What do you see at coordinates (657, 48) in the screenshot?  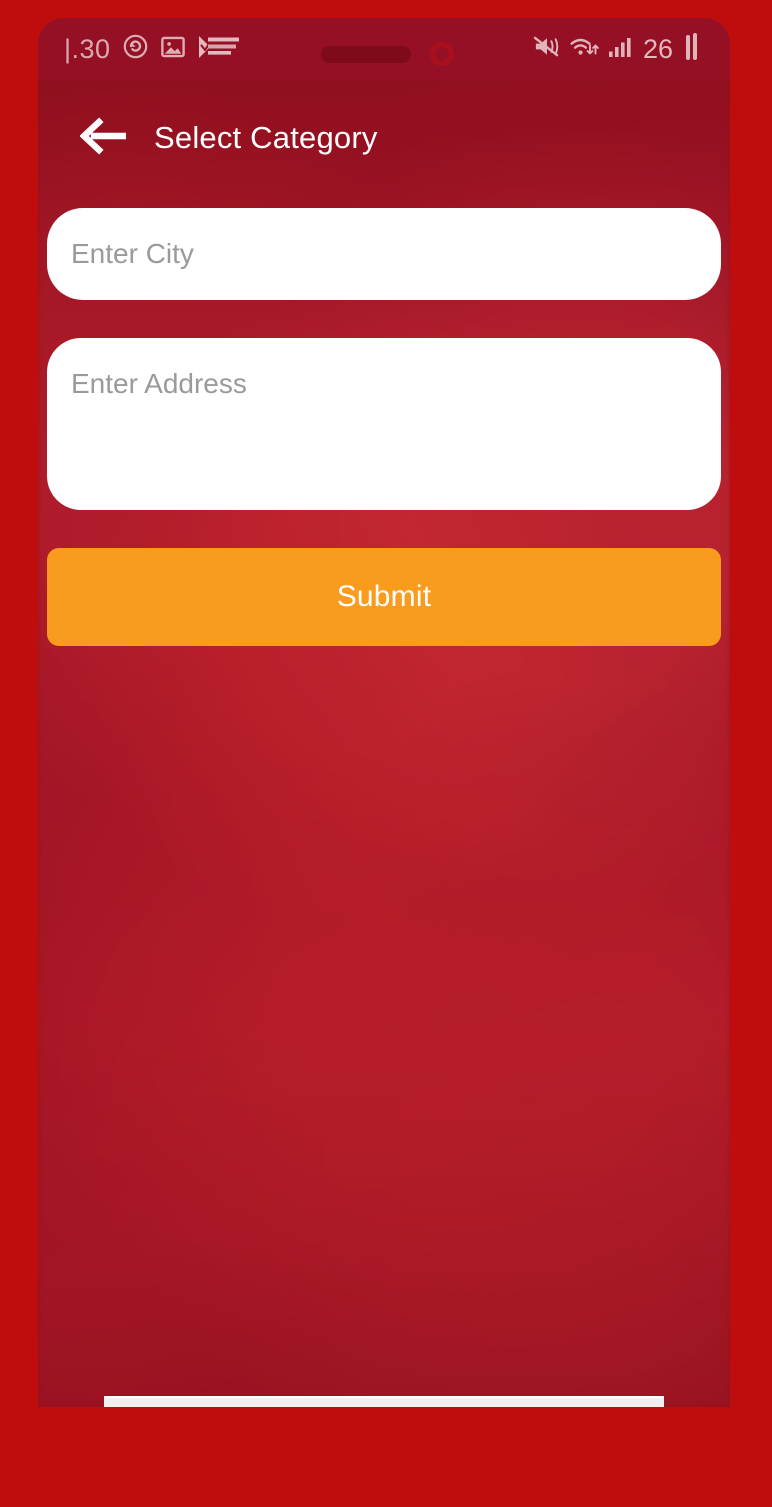 I see `battery-percentage: 26` at bounding box center [657, 48].